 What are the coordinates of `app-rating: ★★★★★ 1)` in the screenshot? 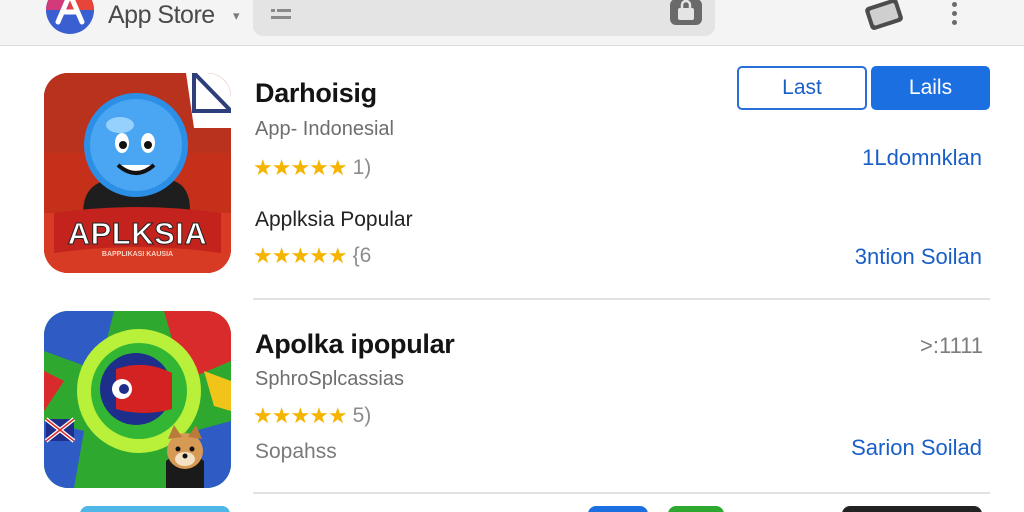 It's located at (312, 168).